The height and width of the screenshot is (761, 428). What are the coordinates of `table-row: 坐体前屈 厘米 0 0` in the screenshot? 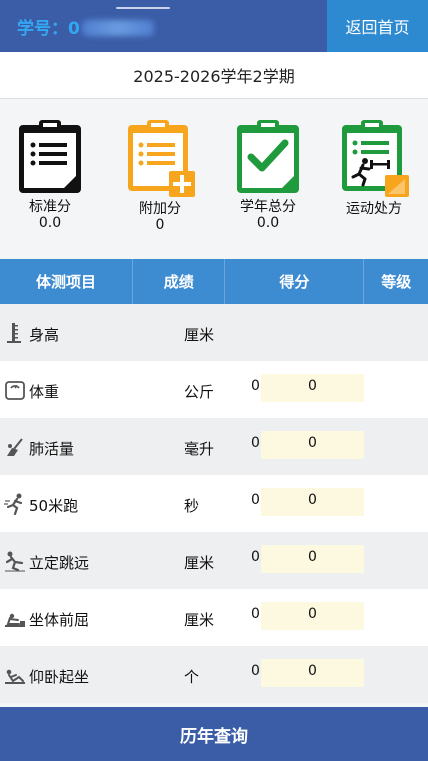 It's located at (214, 617).